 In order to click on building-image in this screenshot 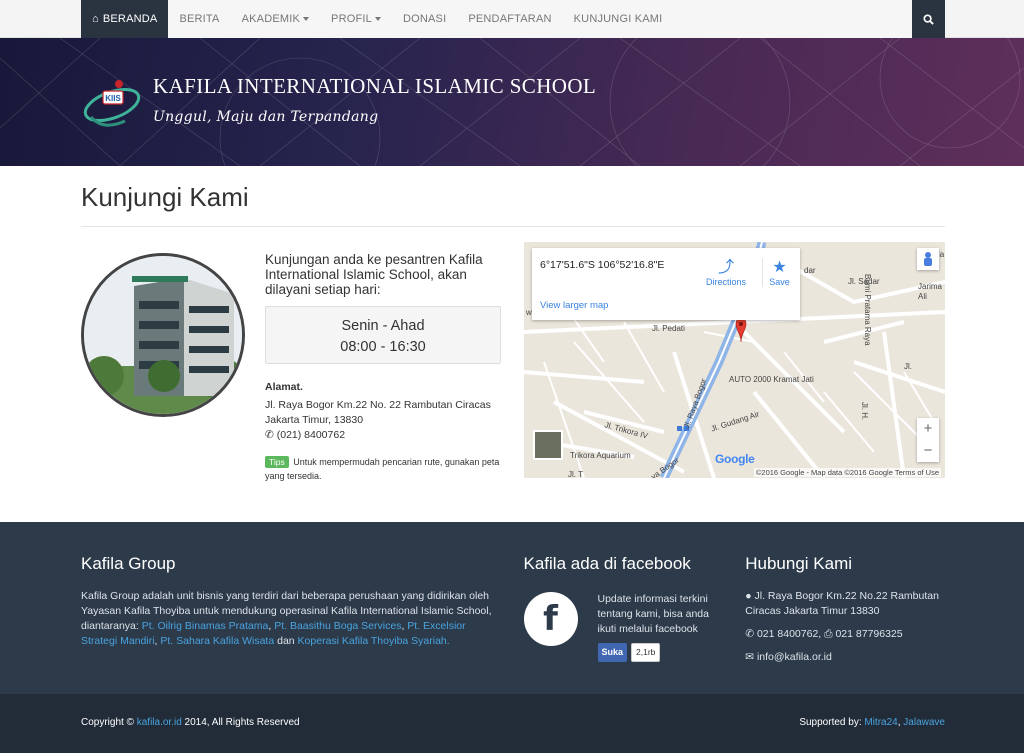, I will do `click(163, 335)`.